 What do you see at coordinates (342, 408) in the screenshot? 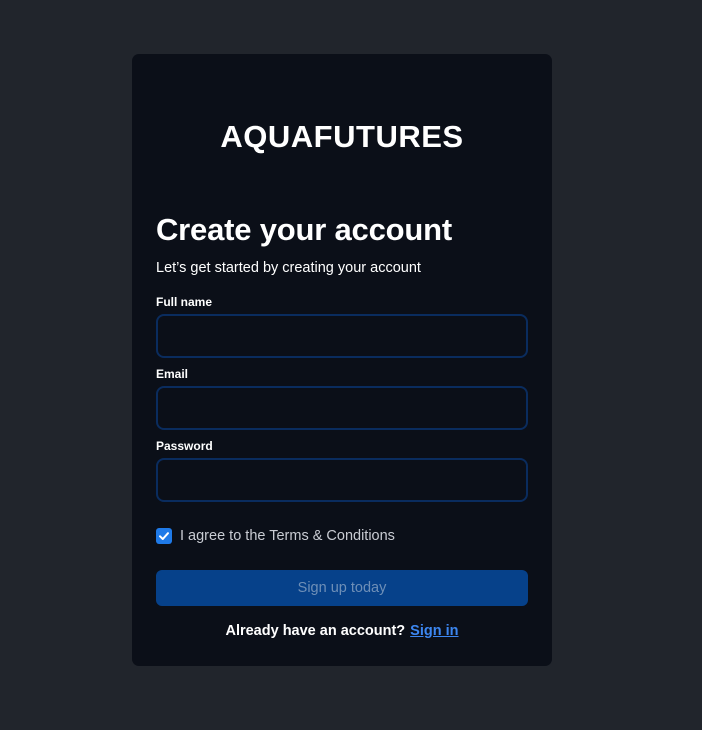
I see `email-input` at bounding box center [342, 408].